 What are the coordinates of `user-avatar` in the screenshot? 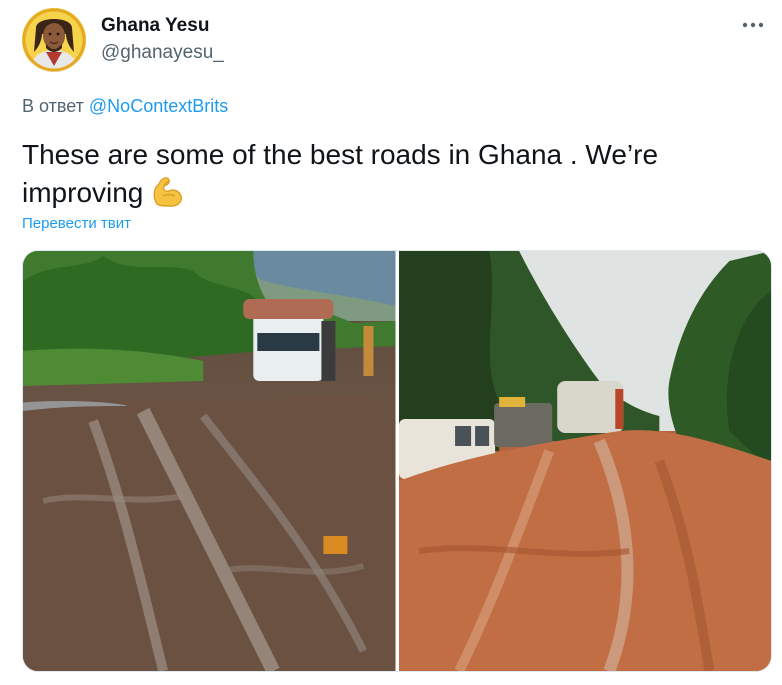 It's located at (54, 40).